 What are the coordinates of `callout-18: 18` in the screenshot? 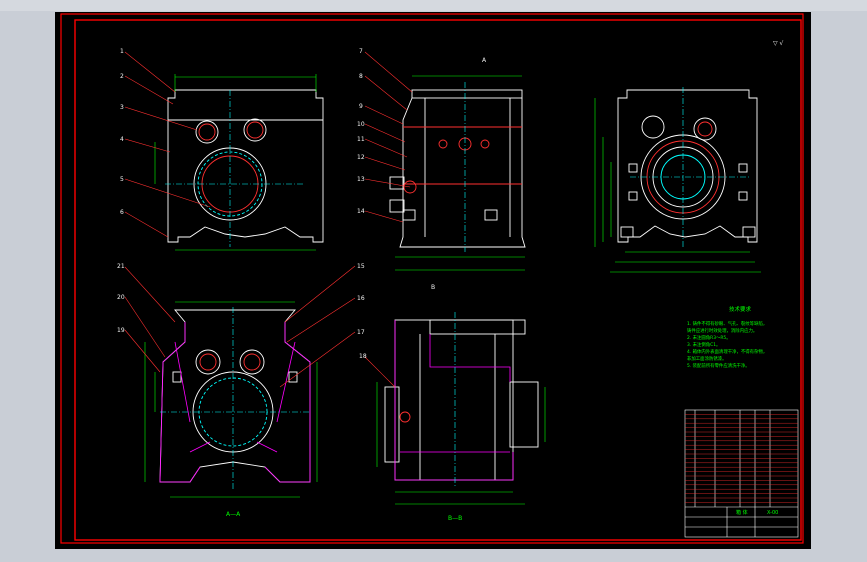 It's located at (363, 356).